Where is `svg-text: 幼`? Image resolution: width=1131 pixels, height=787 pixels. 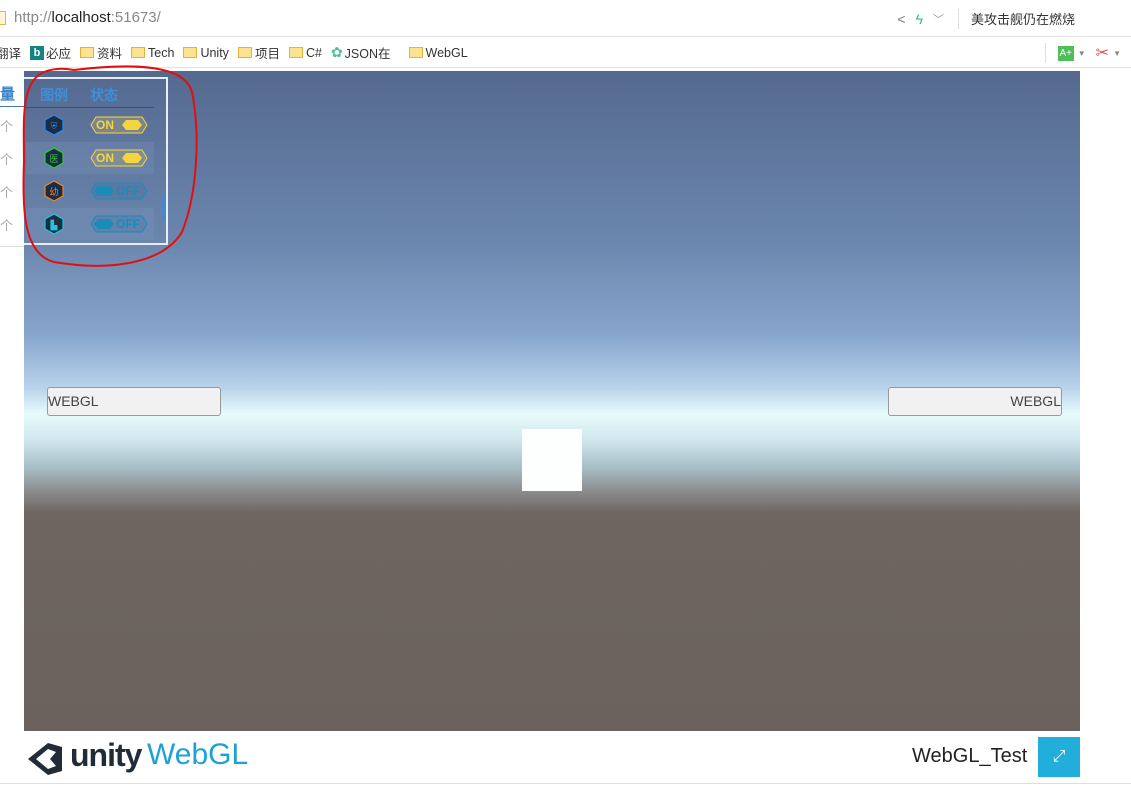
svg-text: 幼 is located at coordinates (53, 192).